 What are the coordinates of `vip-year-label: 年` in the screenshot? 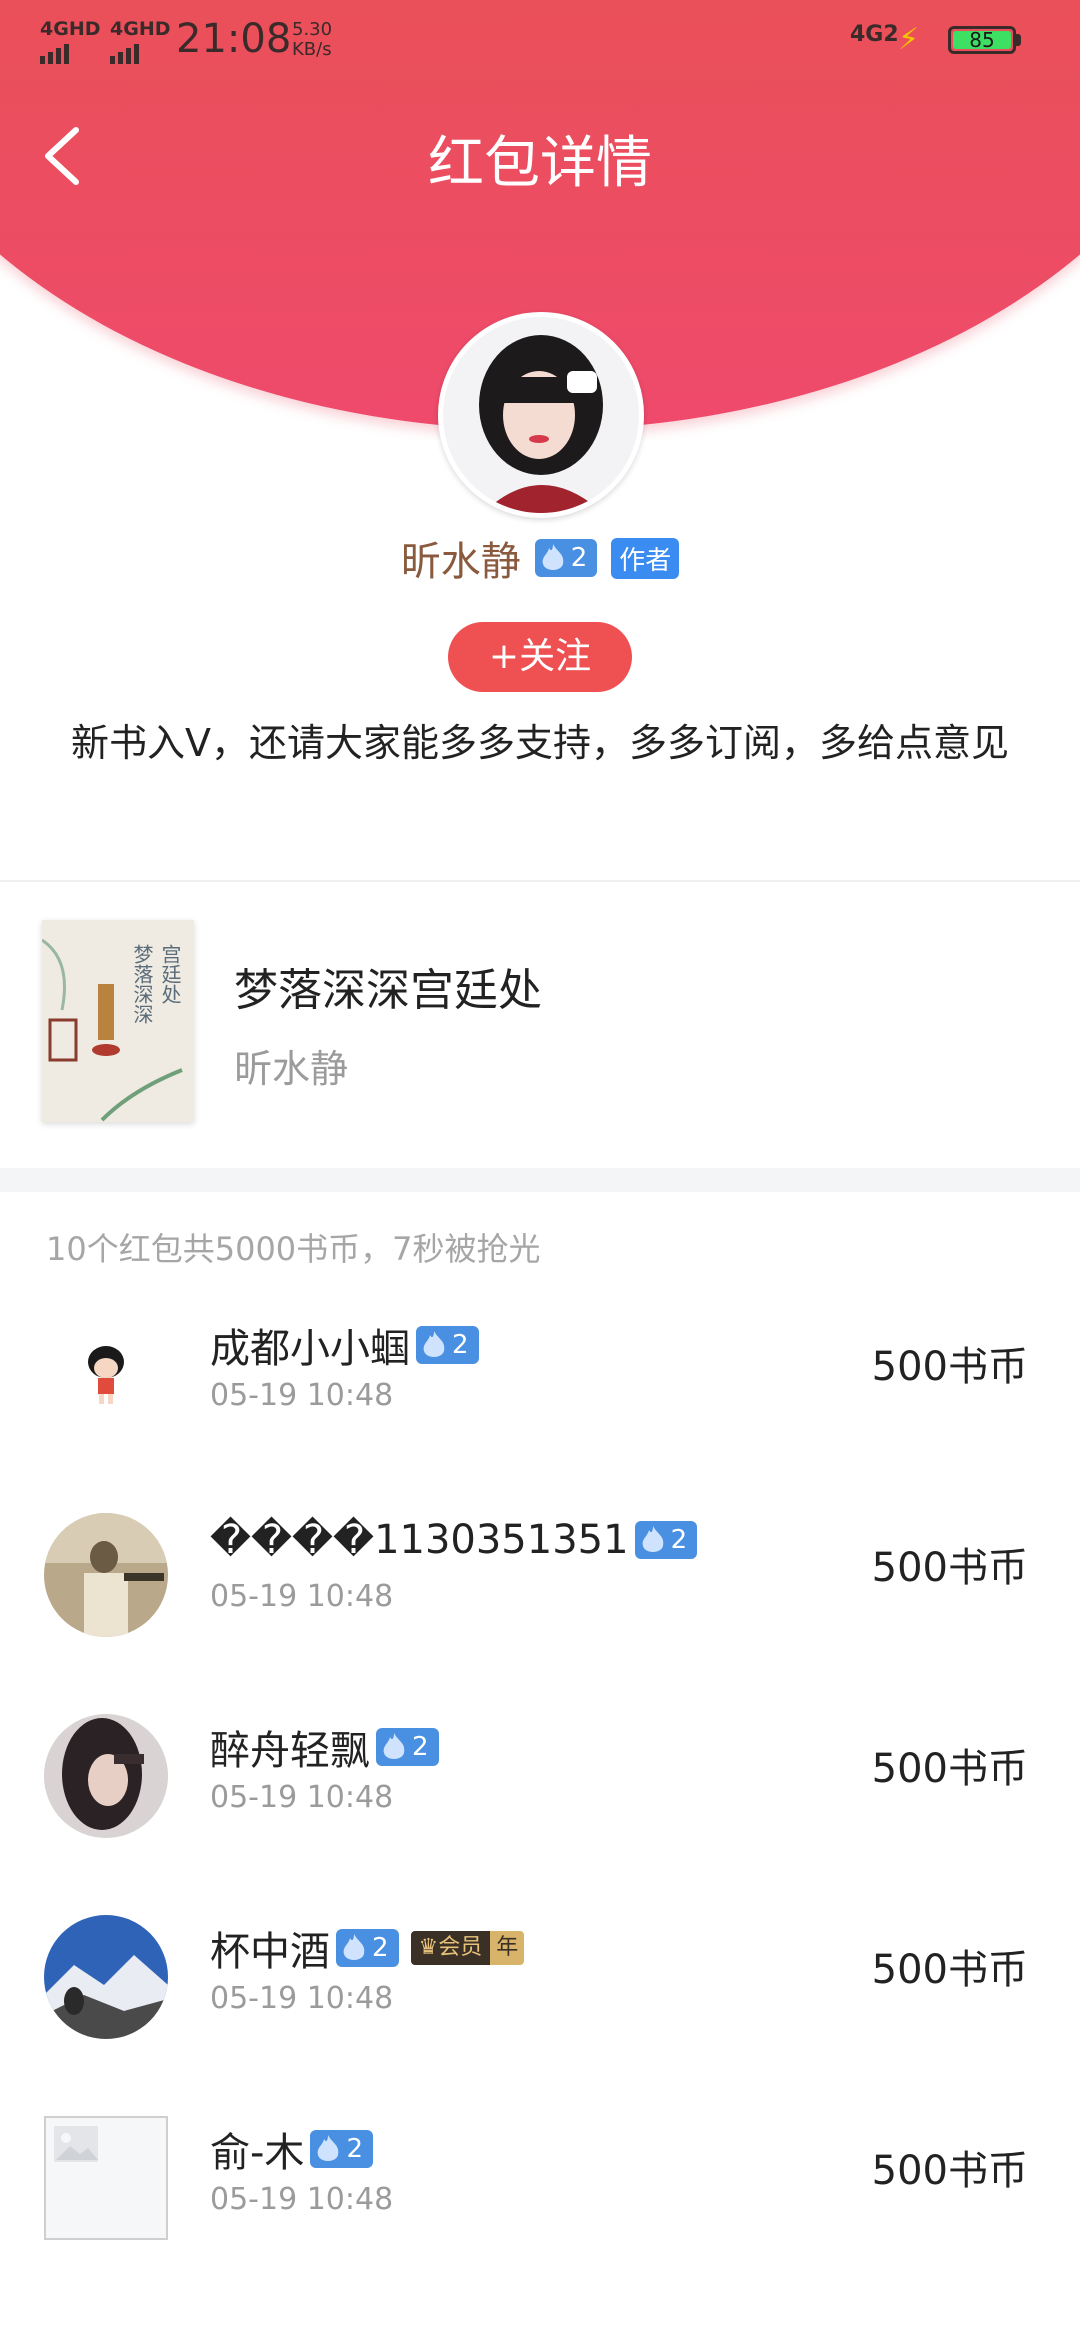 It's located at (507, 1948).